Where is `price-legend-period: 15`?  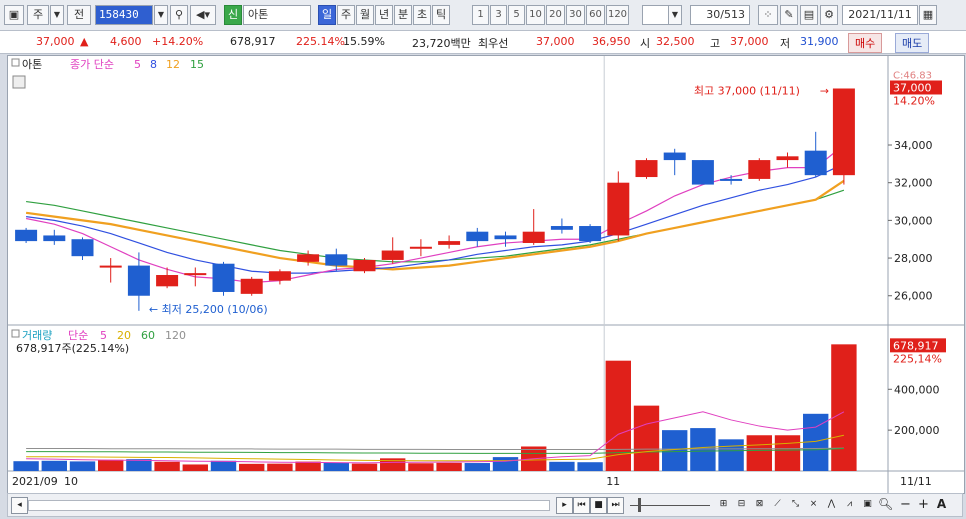 price-legend-period: 15 is located at coordinates (197, 64).